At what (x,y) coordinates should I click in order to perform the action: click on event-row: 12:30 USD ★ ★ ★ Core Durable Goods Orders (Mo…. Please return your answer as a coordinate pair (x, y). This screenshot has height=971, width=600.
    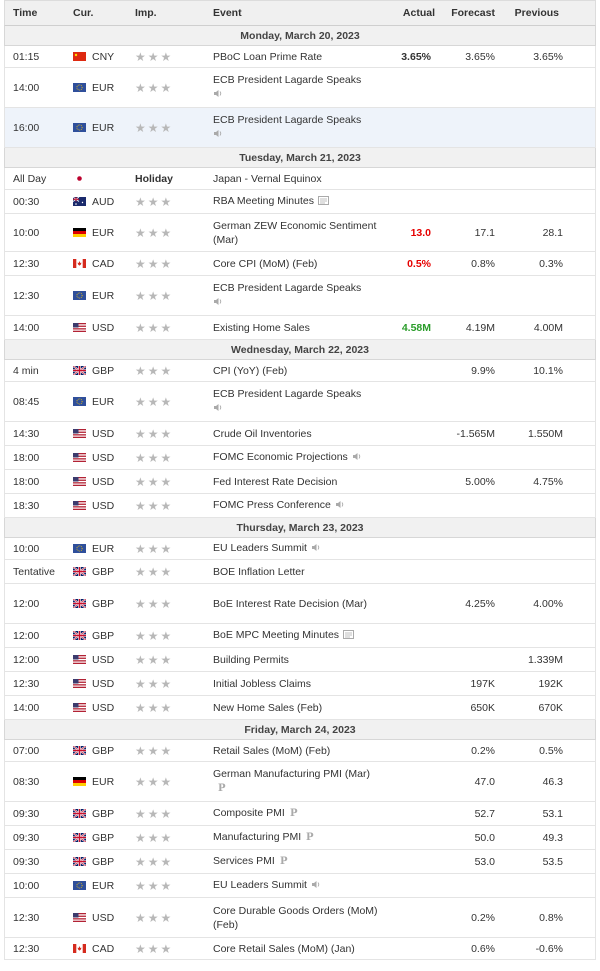
    Looking at the image, I should click on (300, 918).